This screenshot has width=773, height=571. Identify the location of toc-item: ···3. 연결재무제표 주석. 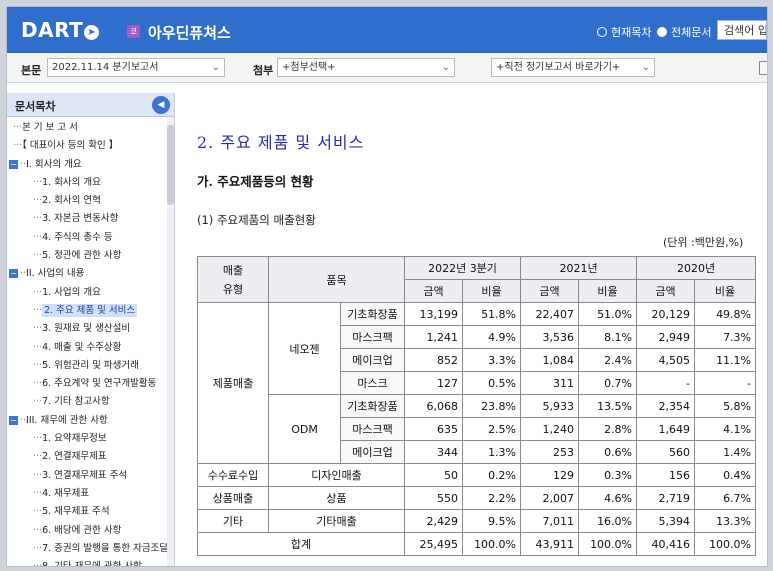
(87, 476).